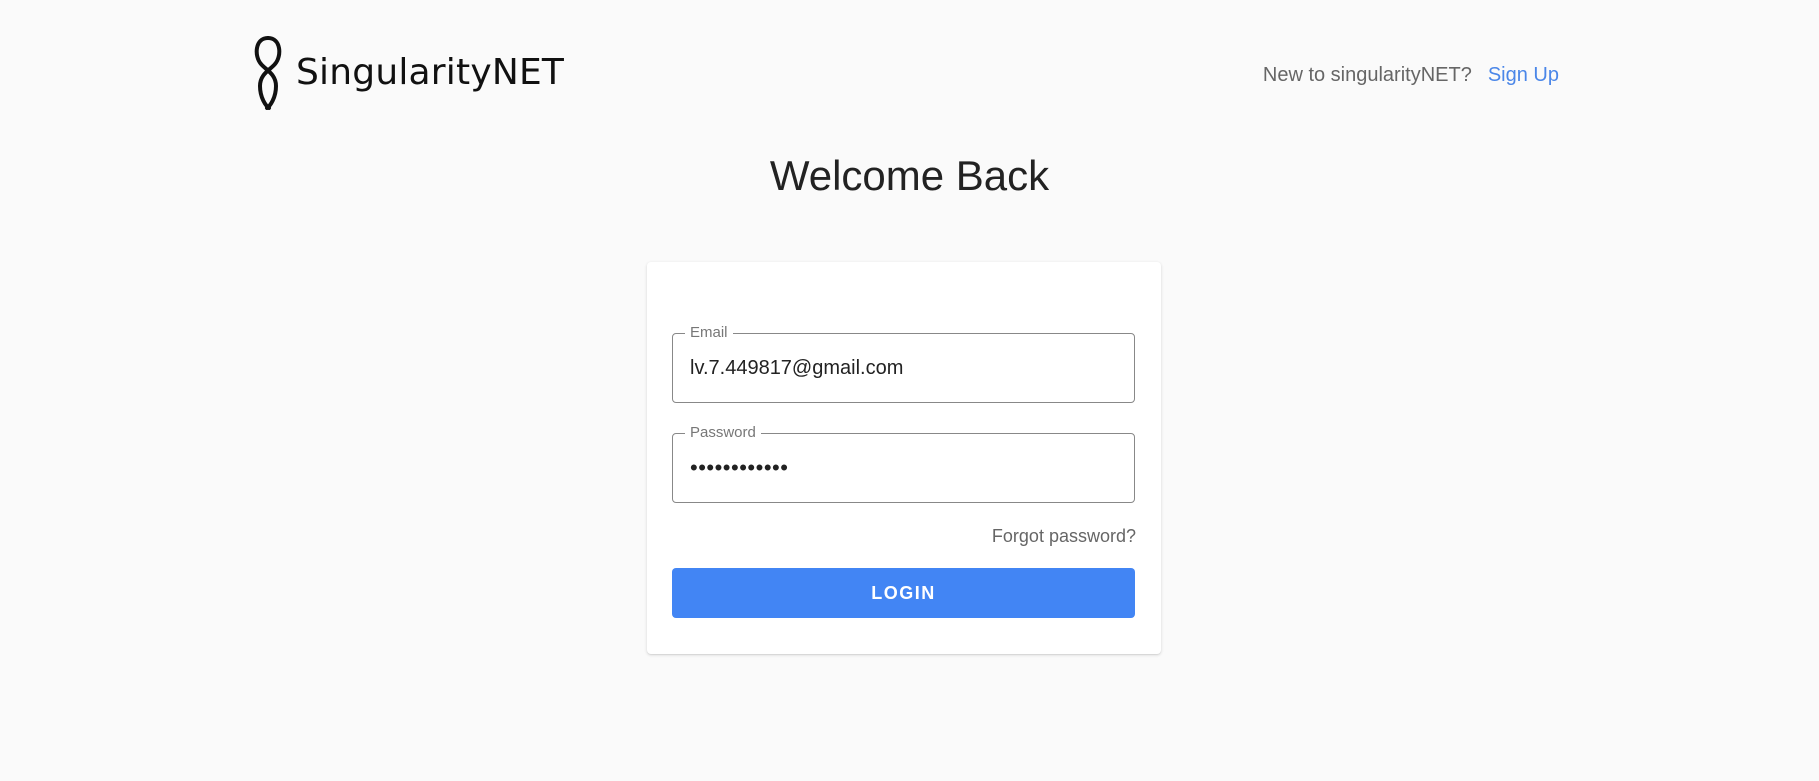 The image size is (1819, 781). I want to click on password-input, so click(905, 468).